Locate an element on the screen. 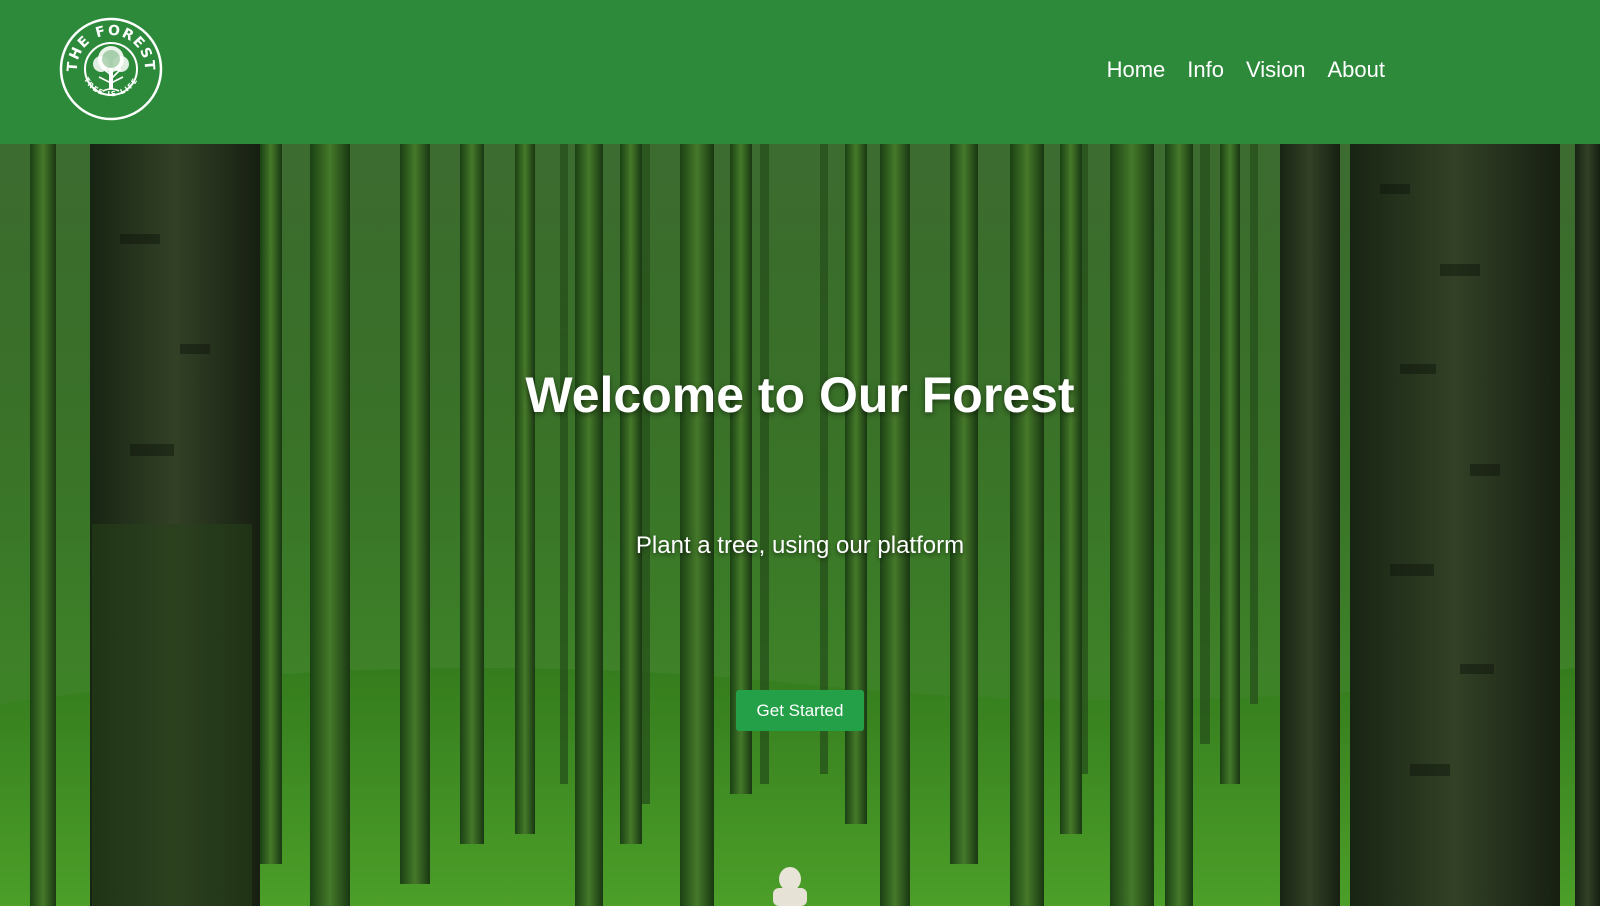  nav-info: Info is located at coordinates (1205, 70).